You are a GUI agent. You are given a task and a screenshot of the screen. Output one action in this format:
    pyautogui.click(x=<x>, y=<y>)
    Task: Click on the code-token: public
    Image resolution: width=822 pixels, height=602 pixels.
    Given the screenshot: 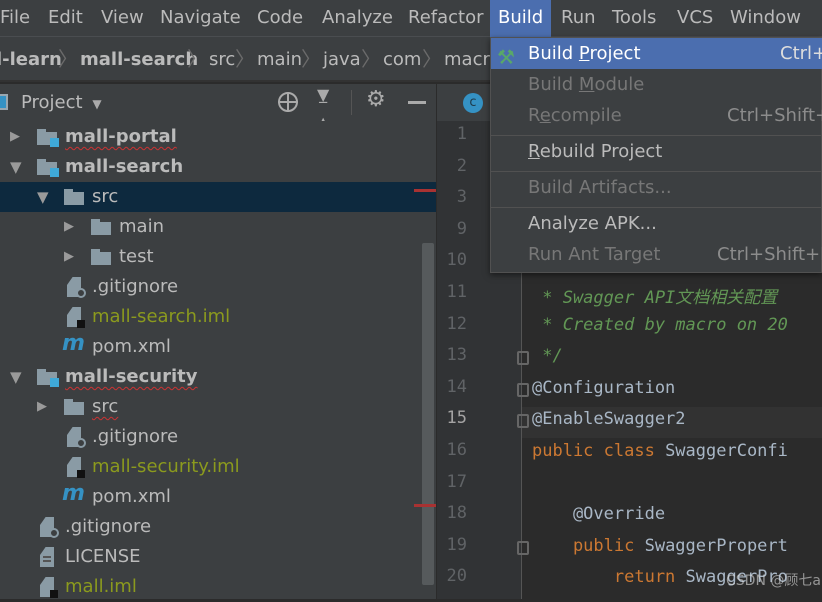 What is the action you would take?
    pyautogui.click(x=588, y=545)
    